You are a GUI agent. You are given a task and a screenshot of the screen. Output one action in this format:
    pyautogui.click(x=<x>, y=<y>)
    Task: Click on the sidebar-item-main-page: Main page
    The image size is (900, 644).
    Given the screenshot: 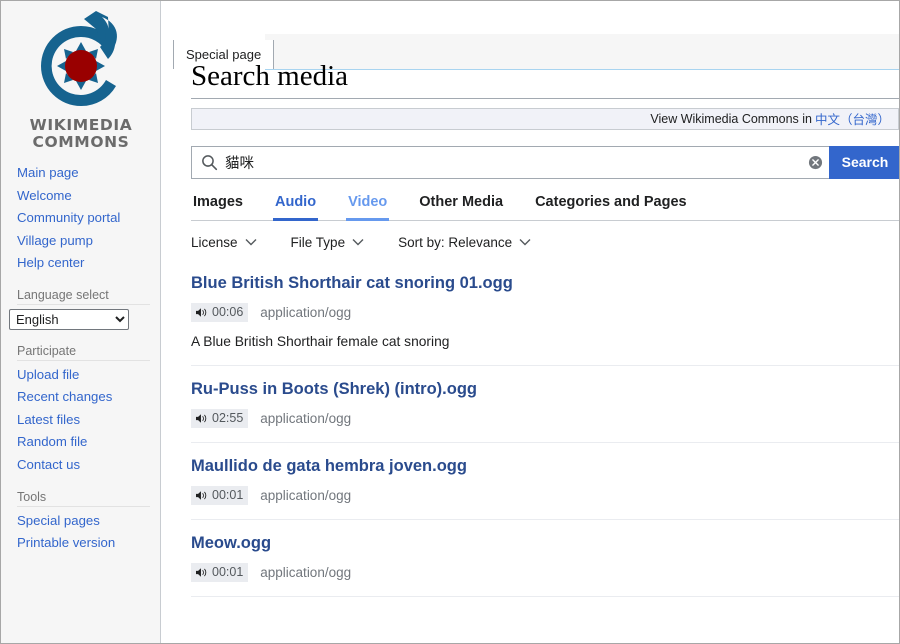 What is the action you would take?
    pyautogui.click(x=80, y=173)
    